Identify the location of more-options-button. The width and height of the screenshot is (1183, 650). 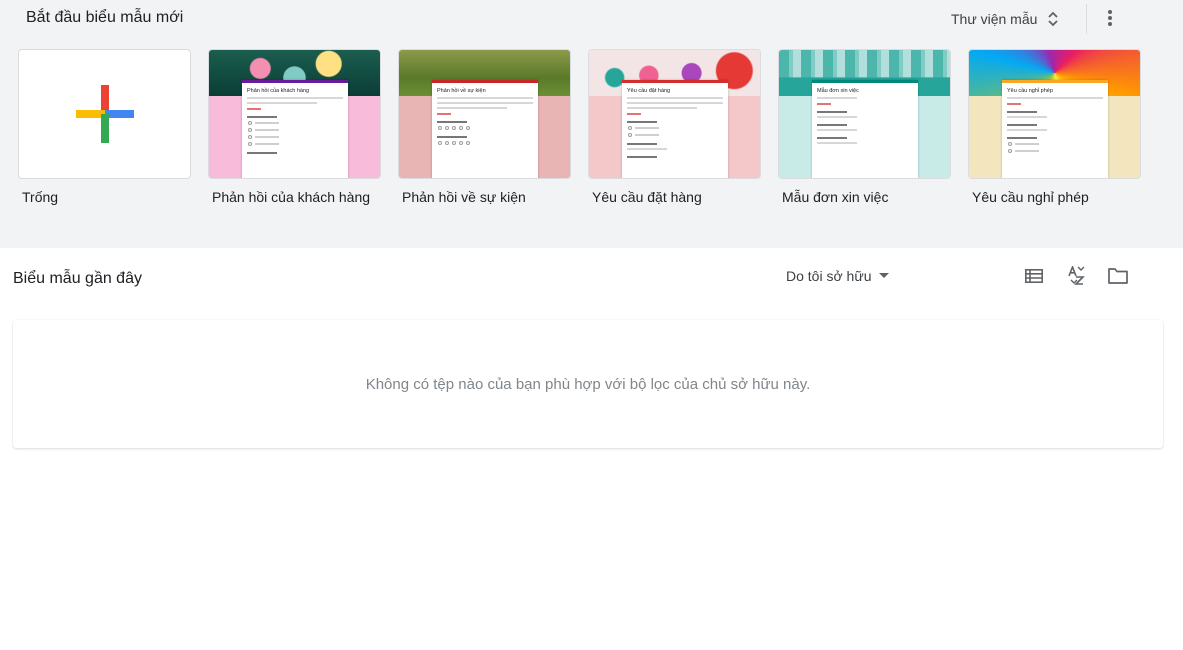
(1110, 18).